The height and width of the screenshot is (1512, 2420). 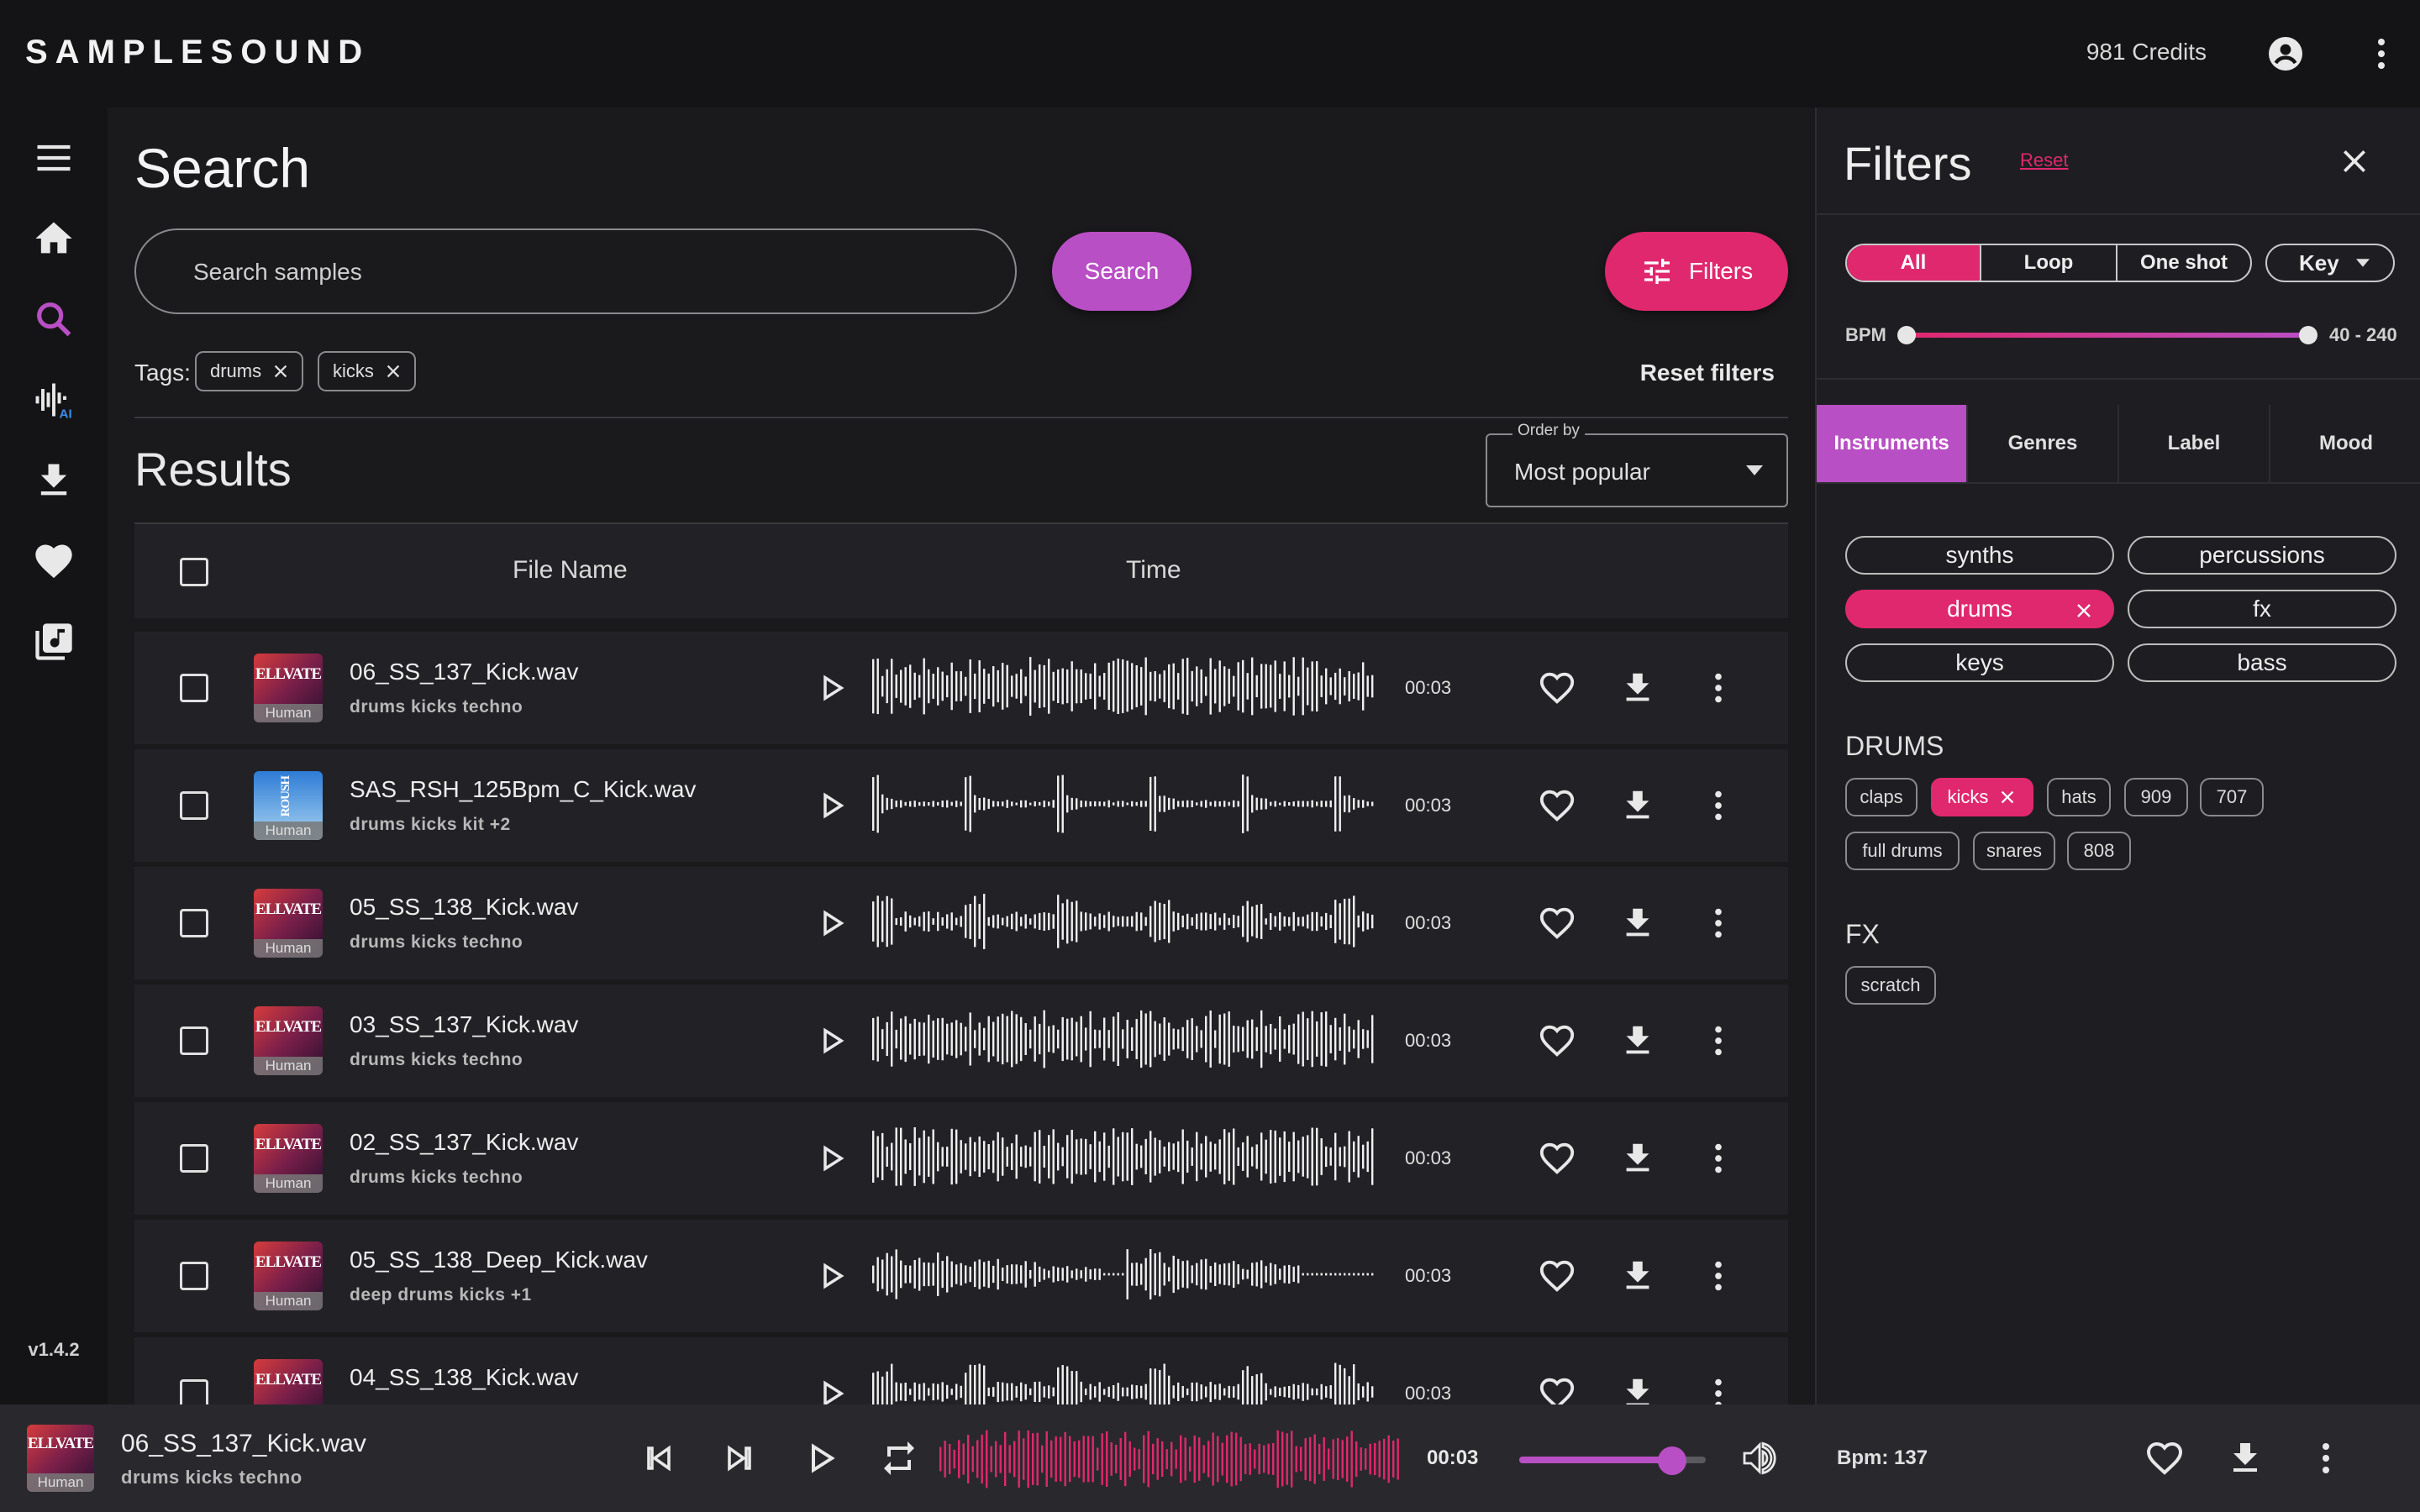 I want to click on instrument-chip-fx: fx, so click(x=2262, y=609).